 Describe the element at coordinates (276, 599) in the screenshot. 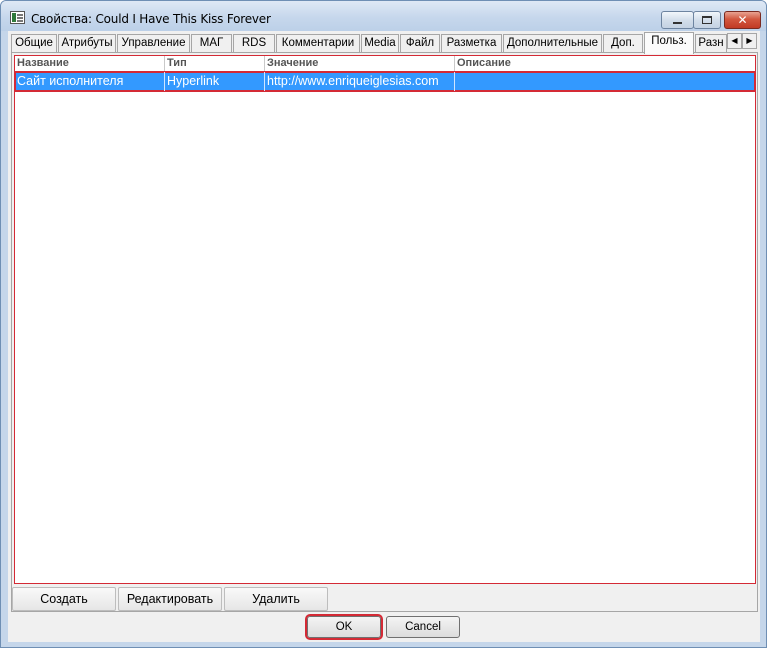

I see `delete-button: Удалить` at that location.